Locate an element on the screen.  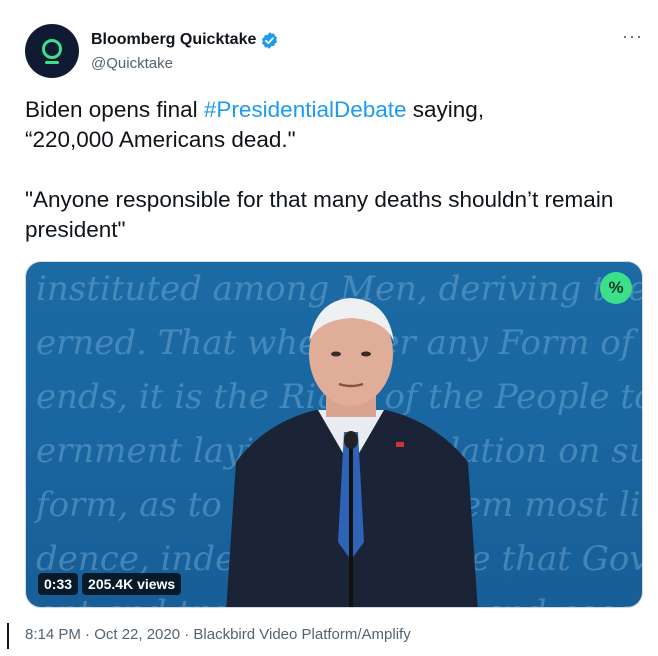
display-name: Bloomberg Quicktake is located at coordinates (173, 40).